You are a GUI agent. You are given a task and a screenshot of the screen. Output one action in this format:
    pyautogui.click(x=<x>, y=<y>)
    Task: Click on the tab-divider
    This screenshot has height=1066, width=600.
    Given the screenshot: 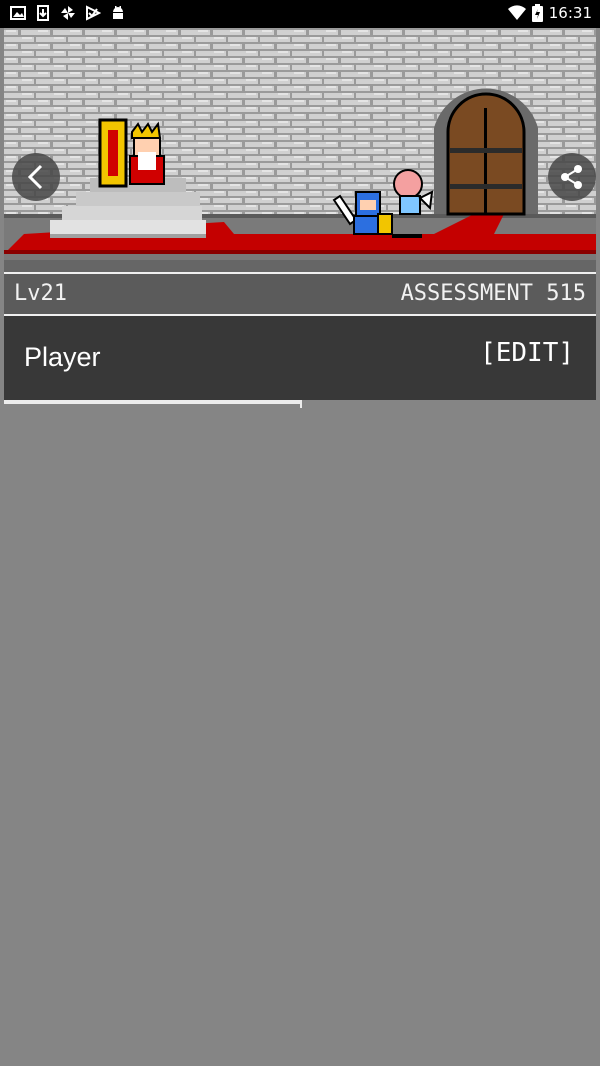 What is the action you would take?
    pyautogui.click(x=301, y=404)
    